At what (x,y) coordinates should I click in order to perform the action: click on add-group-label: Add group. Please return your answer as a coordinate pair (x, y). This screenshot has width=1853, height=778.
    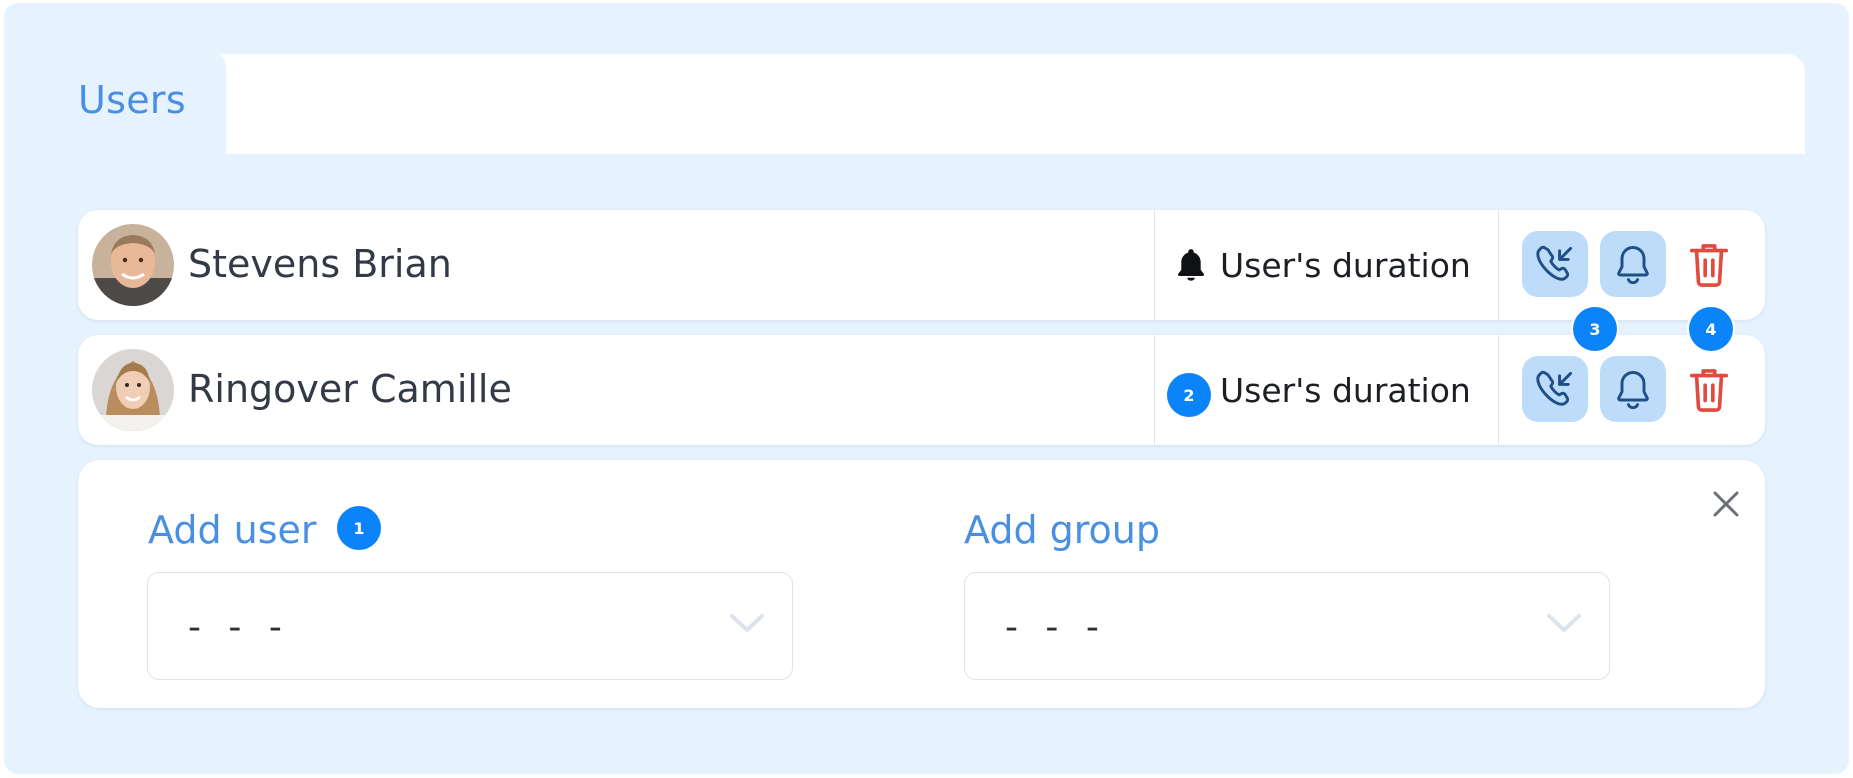
    Looking at the image, I should click on (1062, 530).